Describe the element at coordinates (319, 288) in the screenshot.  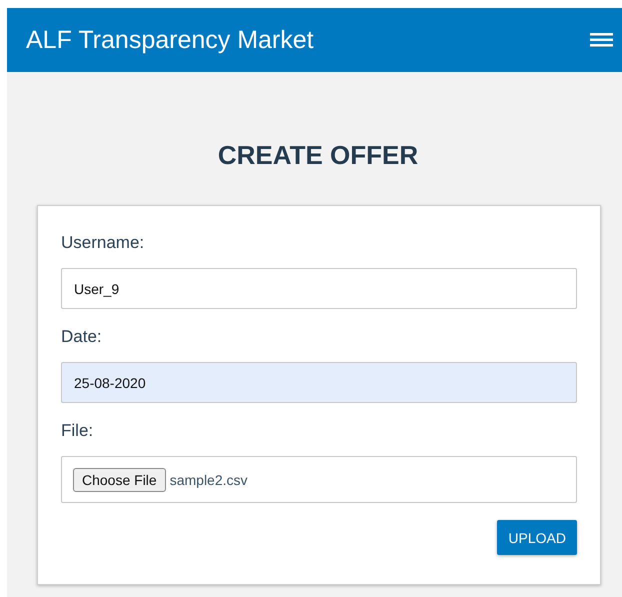
I see `input-field: User_9` at that location.